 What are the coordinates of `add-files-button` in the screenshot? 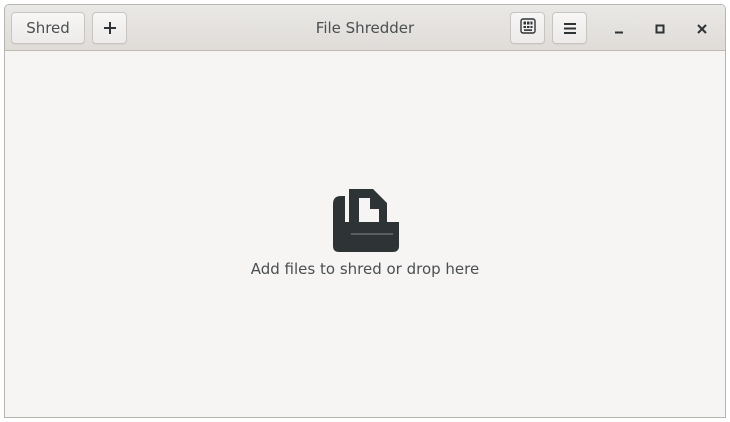 It's located at (109, 28).